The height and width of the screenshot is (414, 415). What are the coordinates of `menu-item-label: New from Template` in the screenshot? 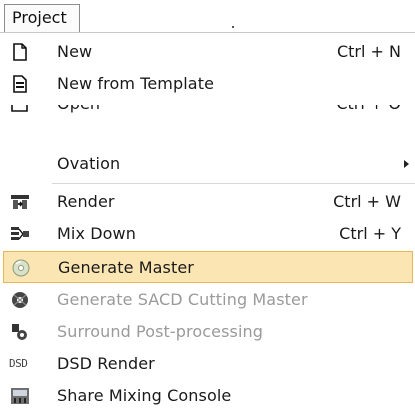 It's located at (136, 83).